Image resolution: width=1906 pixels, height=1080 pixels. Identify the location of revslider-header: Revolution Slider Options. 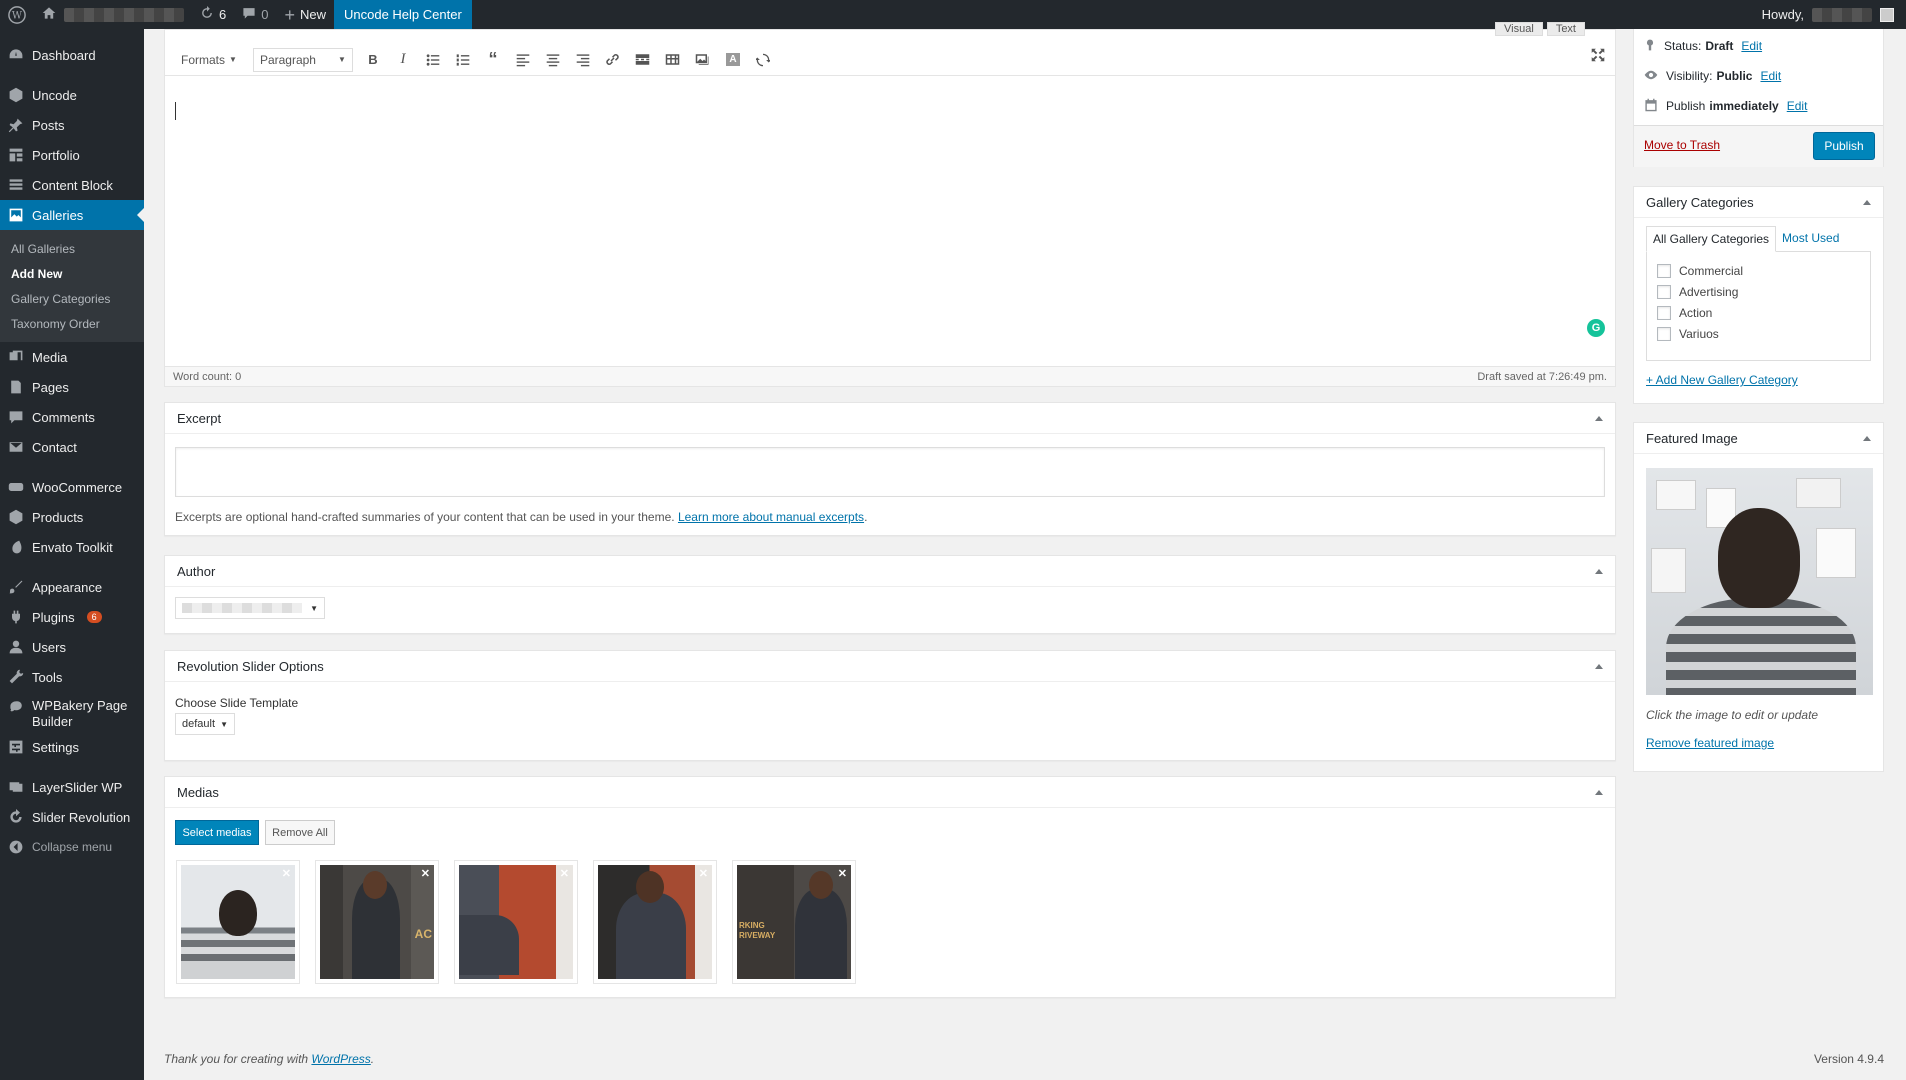
(890, 666).